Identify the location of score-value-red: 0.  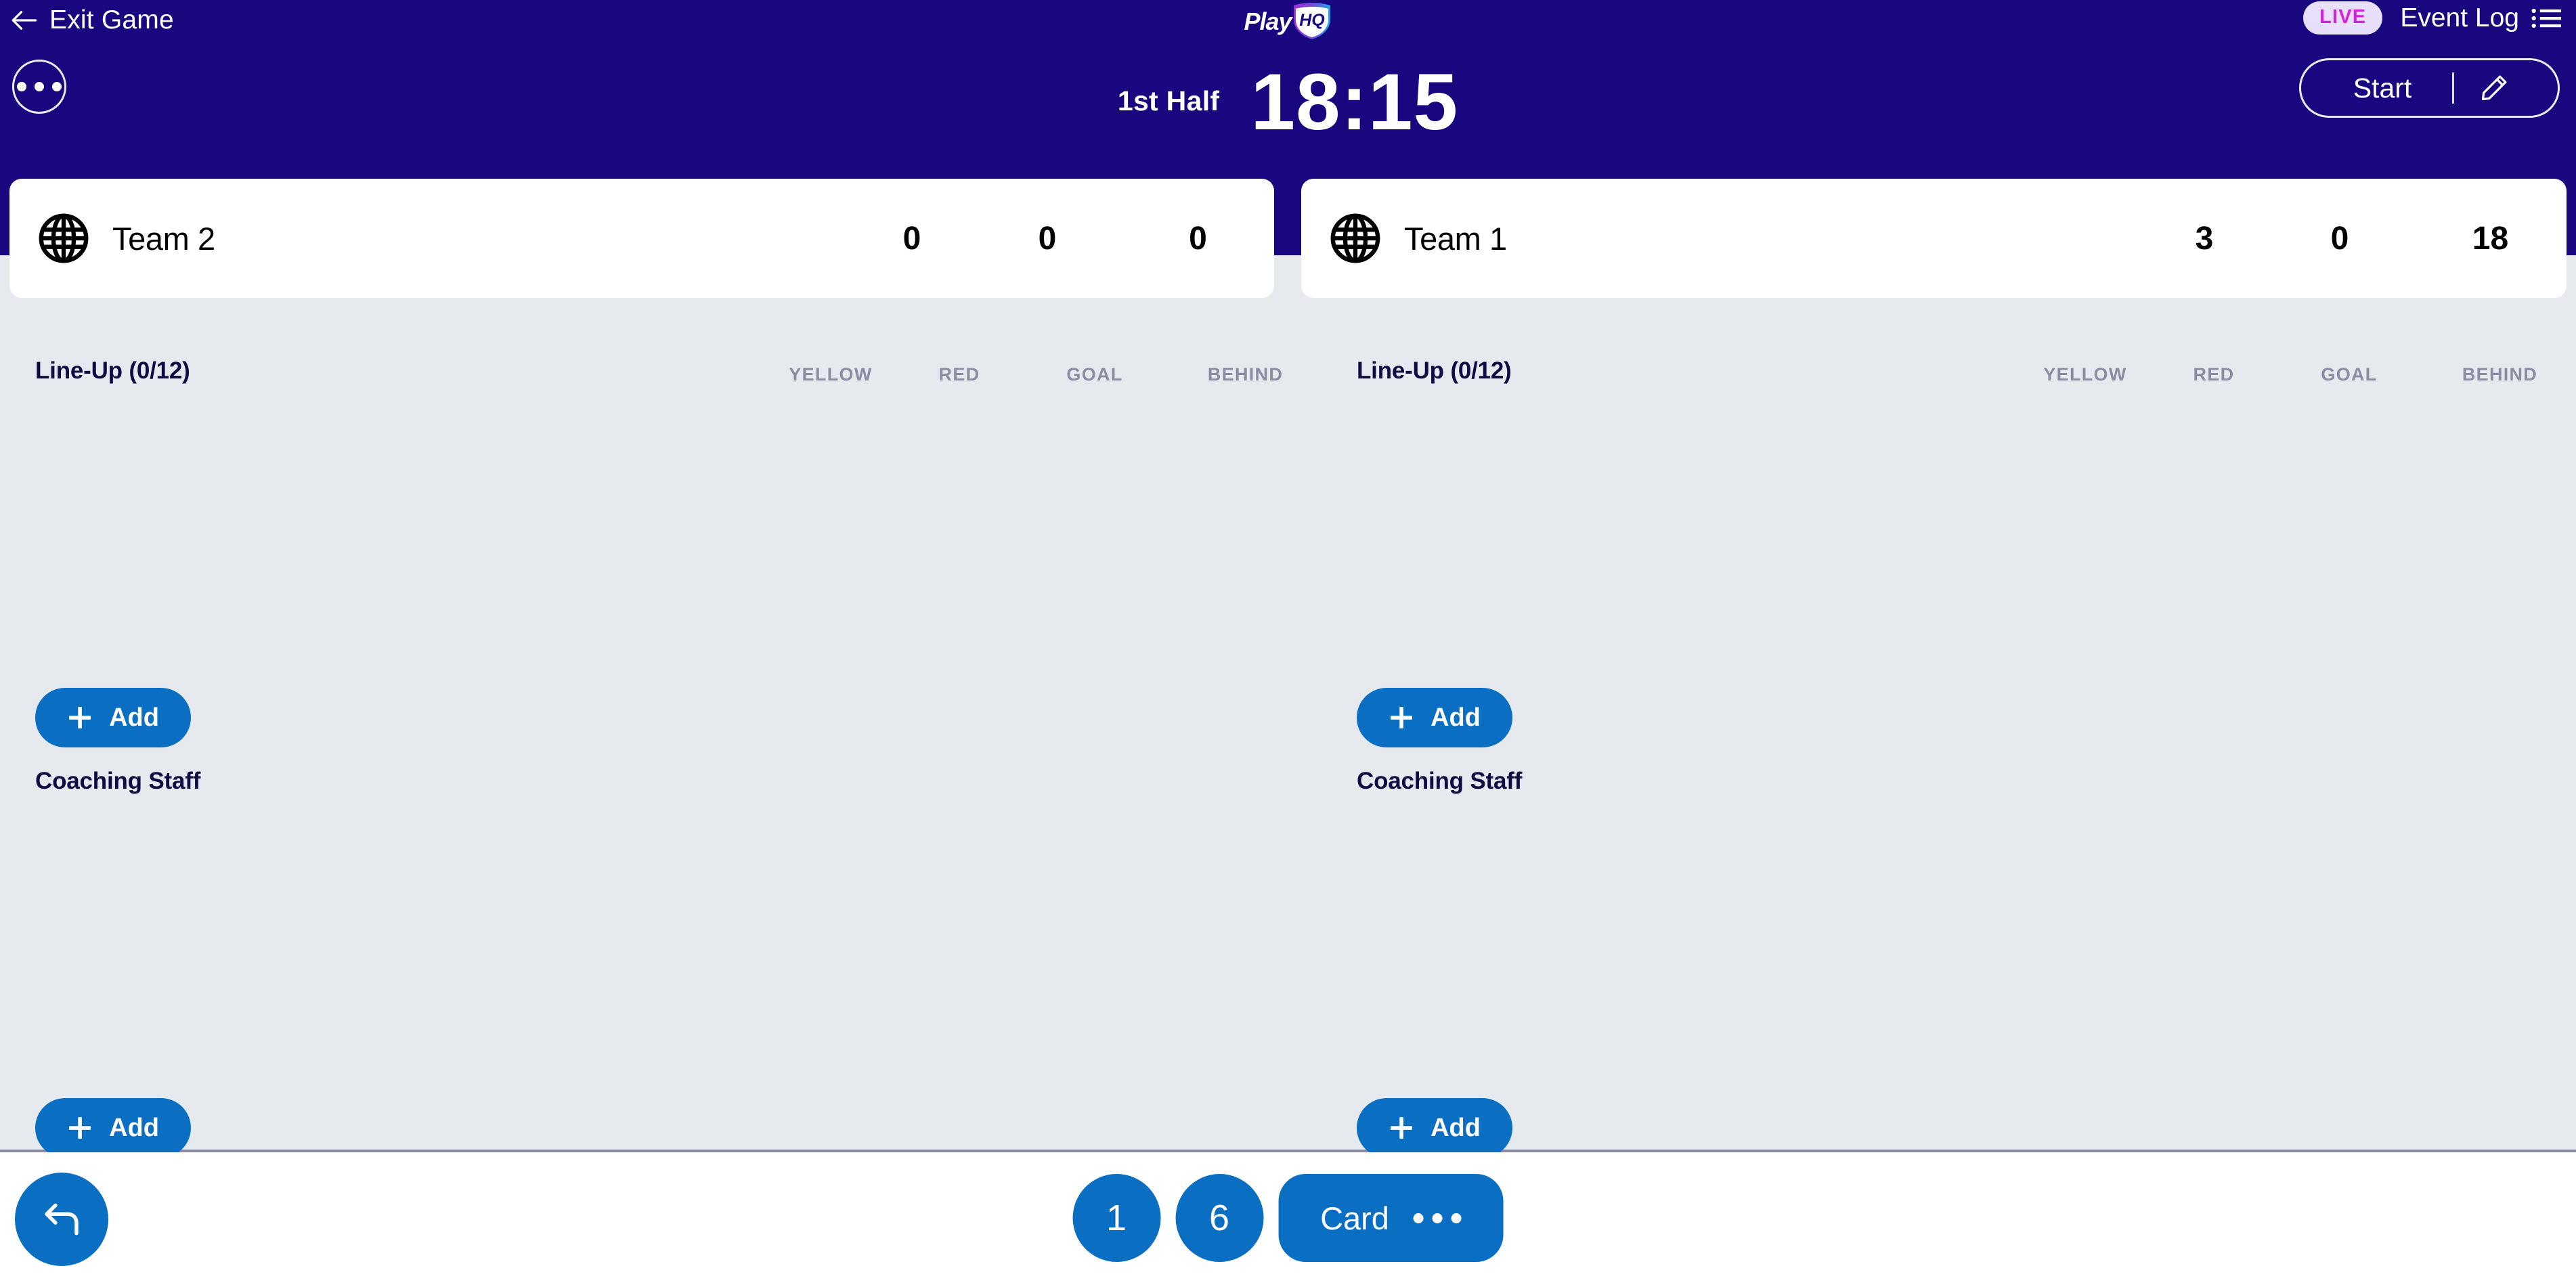
(911, 238).